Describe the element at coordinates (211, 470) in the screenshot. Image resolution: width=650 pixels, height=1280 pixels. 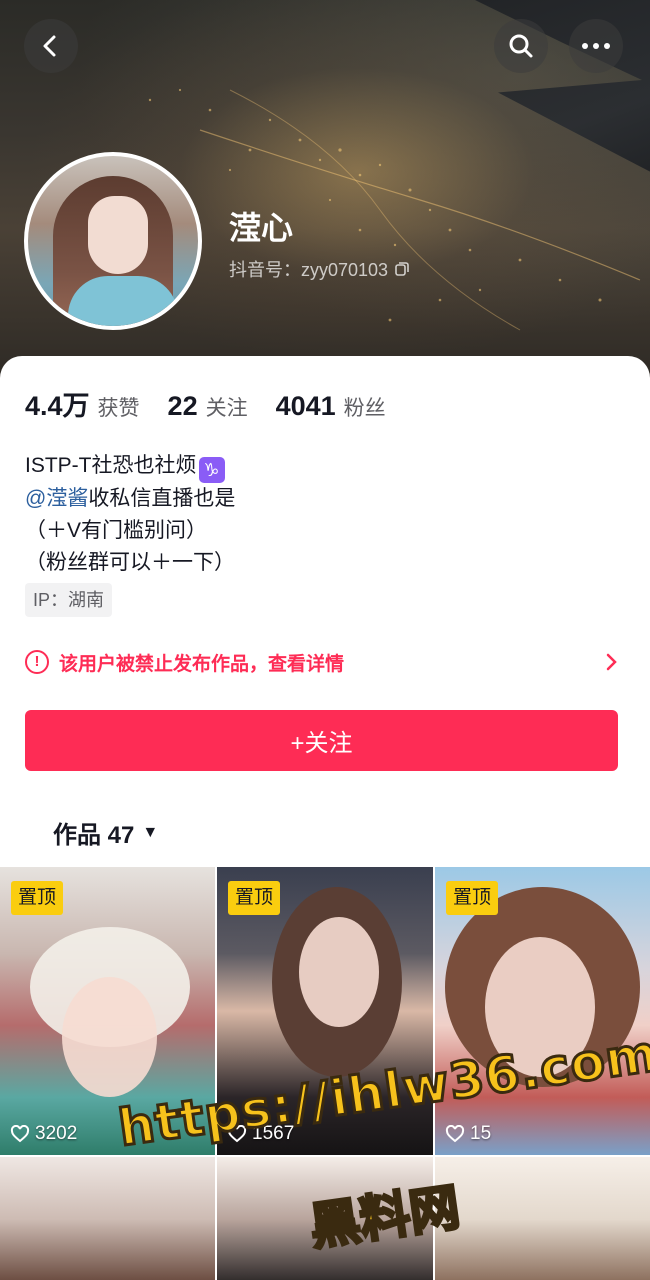
I see `capricorn-emoji-icon: ♑` at that location.